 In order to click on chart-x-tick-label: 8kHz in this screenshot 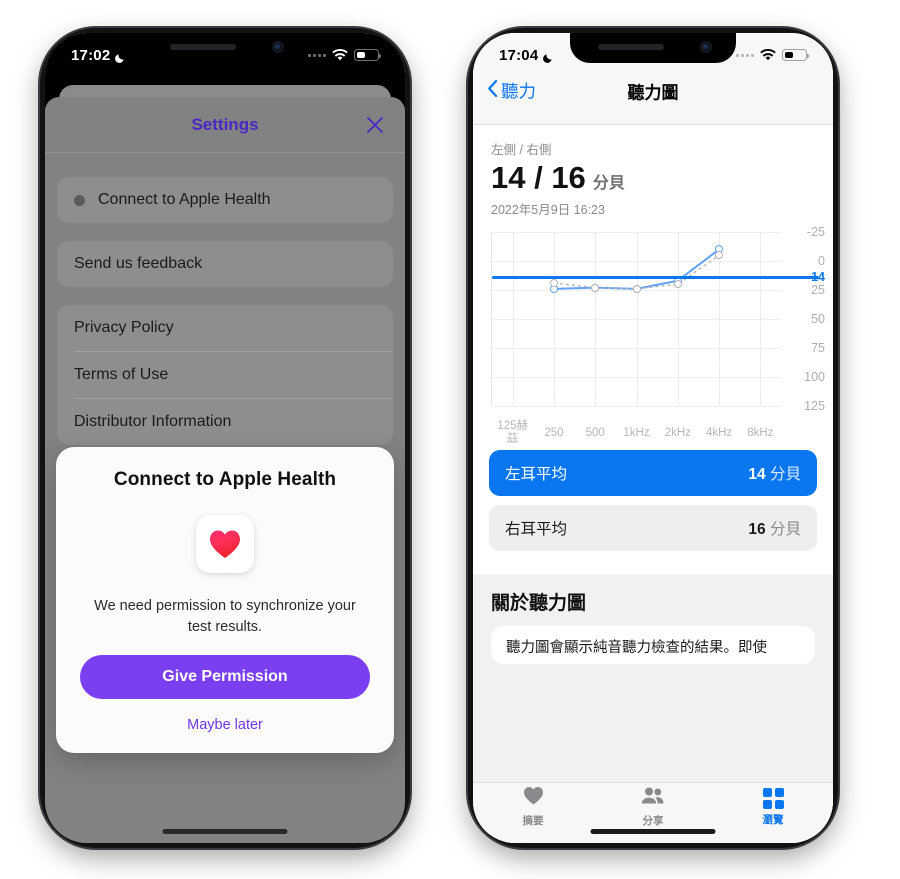, I will do `click(760, 432)`.